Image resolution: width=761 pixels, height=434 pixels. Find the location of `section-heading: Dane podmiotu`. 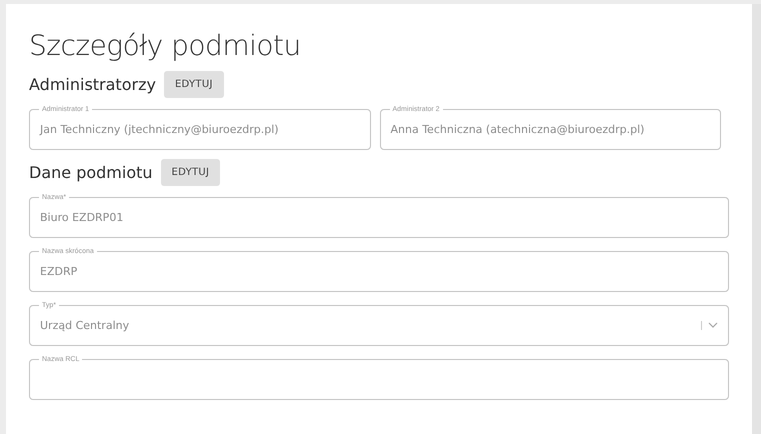

section-heading: Dane podmiotu is located at coordinates (91, 172).